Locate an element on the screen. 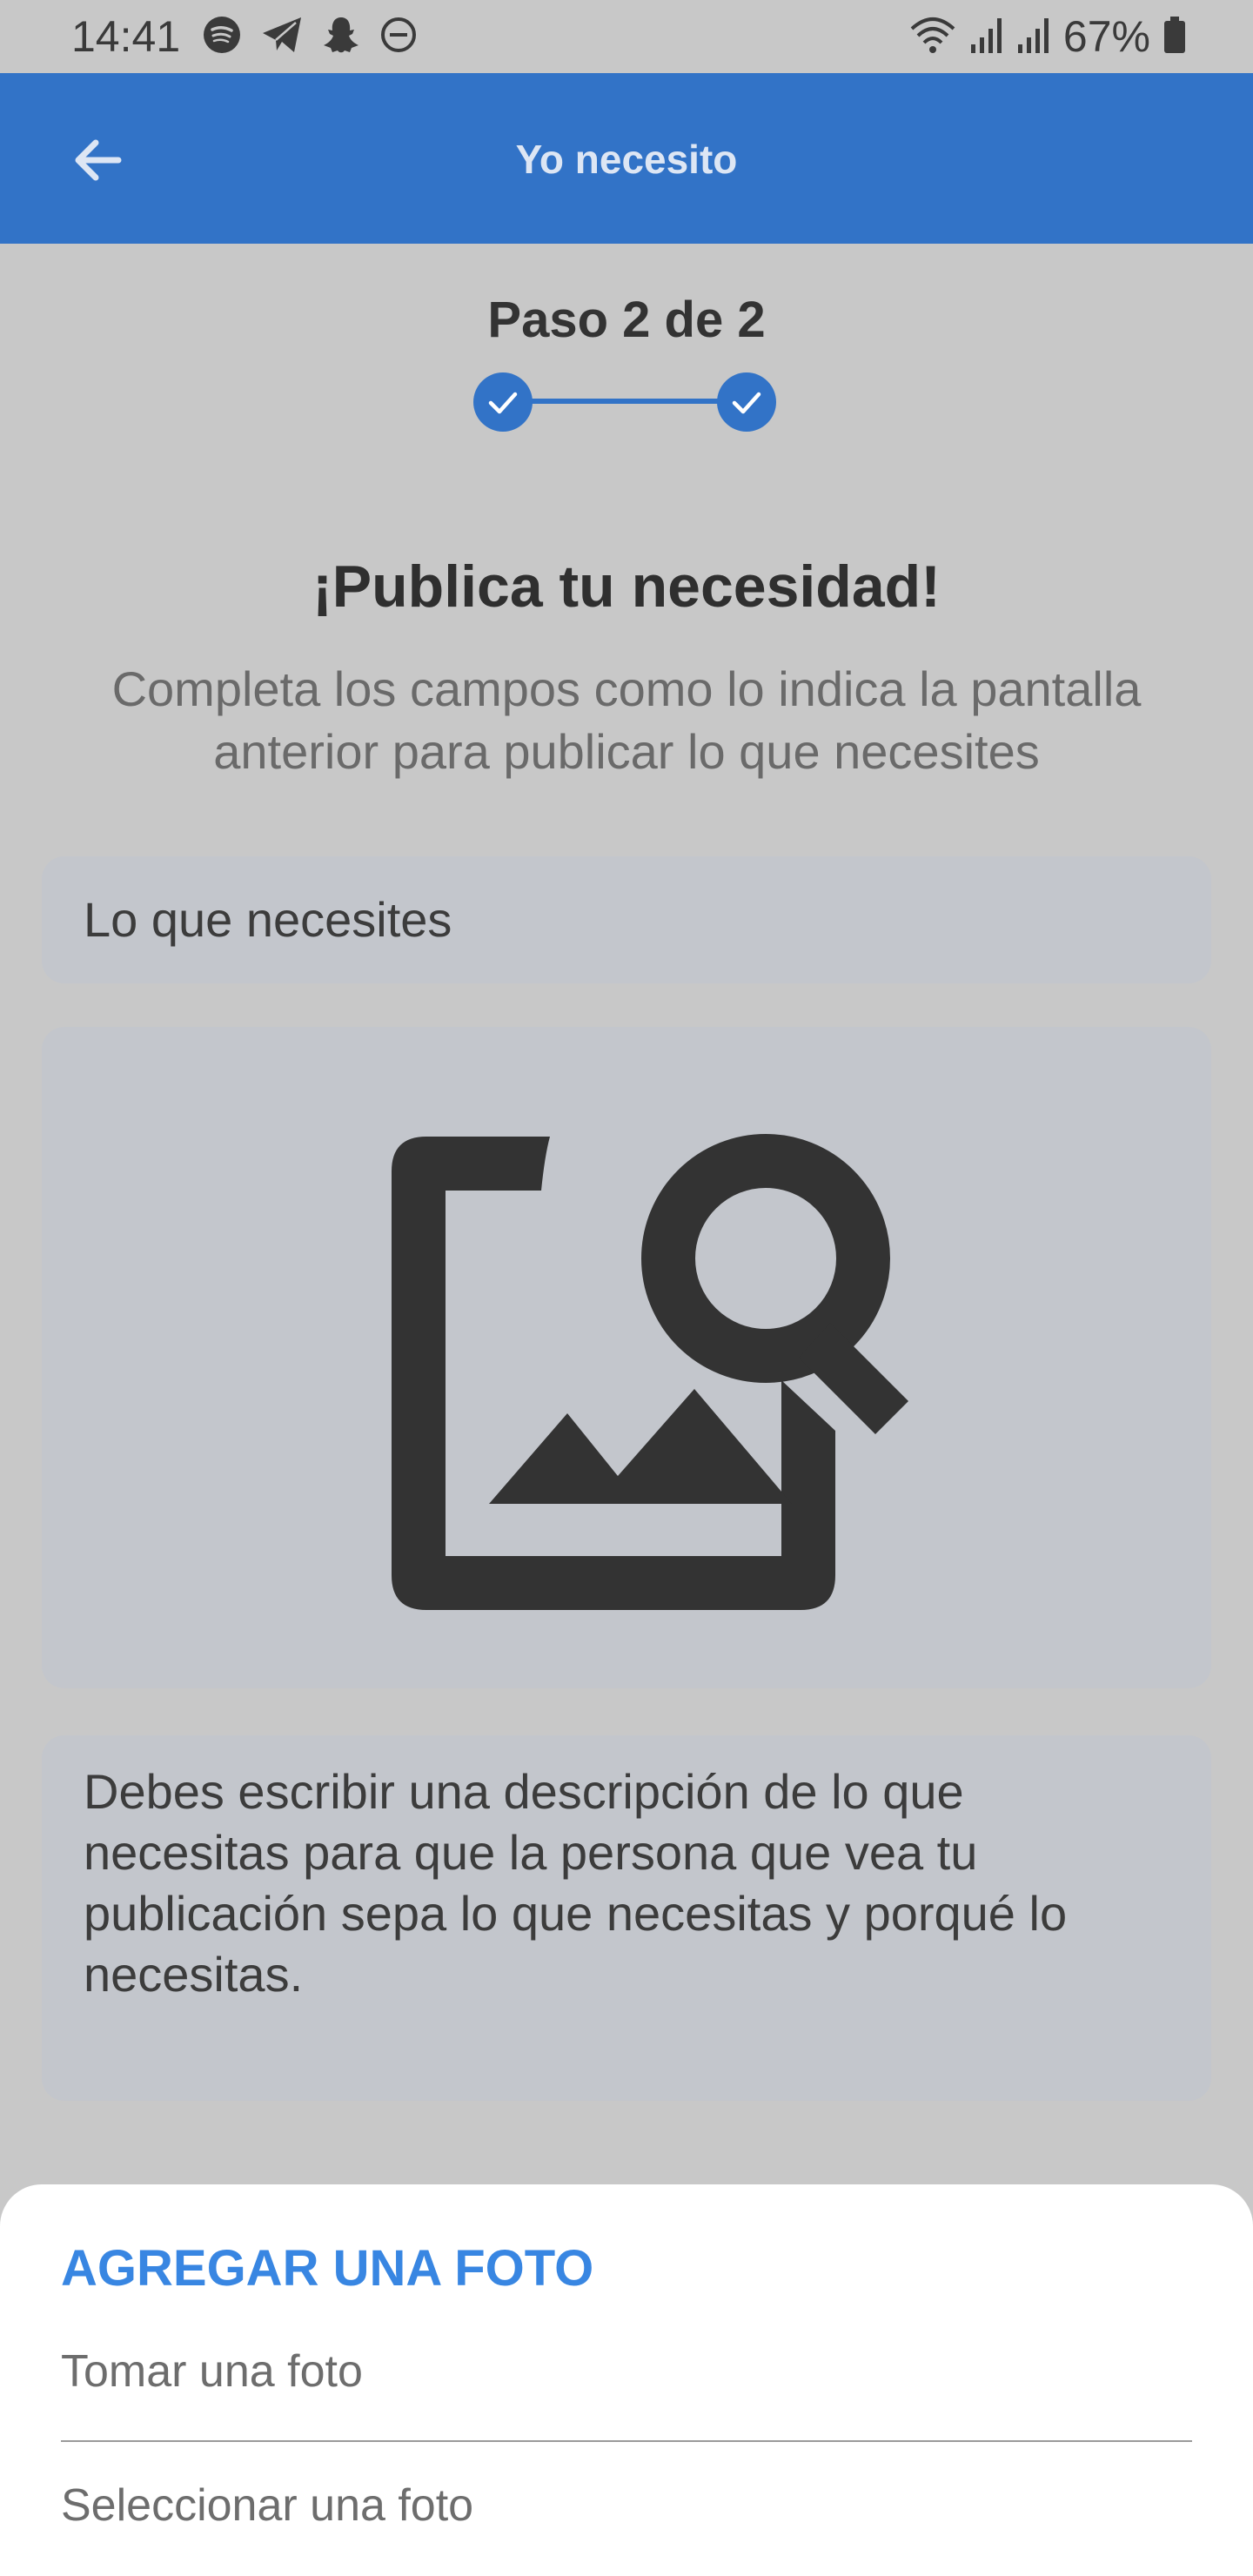 The image size is (1253, 2576). headline: ¡Publica tu necesidad! is located at coordinates (626, 586).